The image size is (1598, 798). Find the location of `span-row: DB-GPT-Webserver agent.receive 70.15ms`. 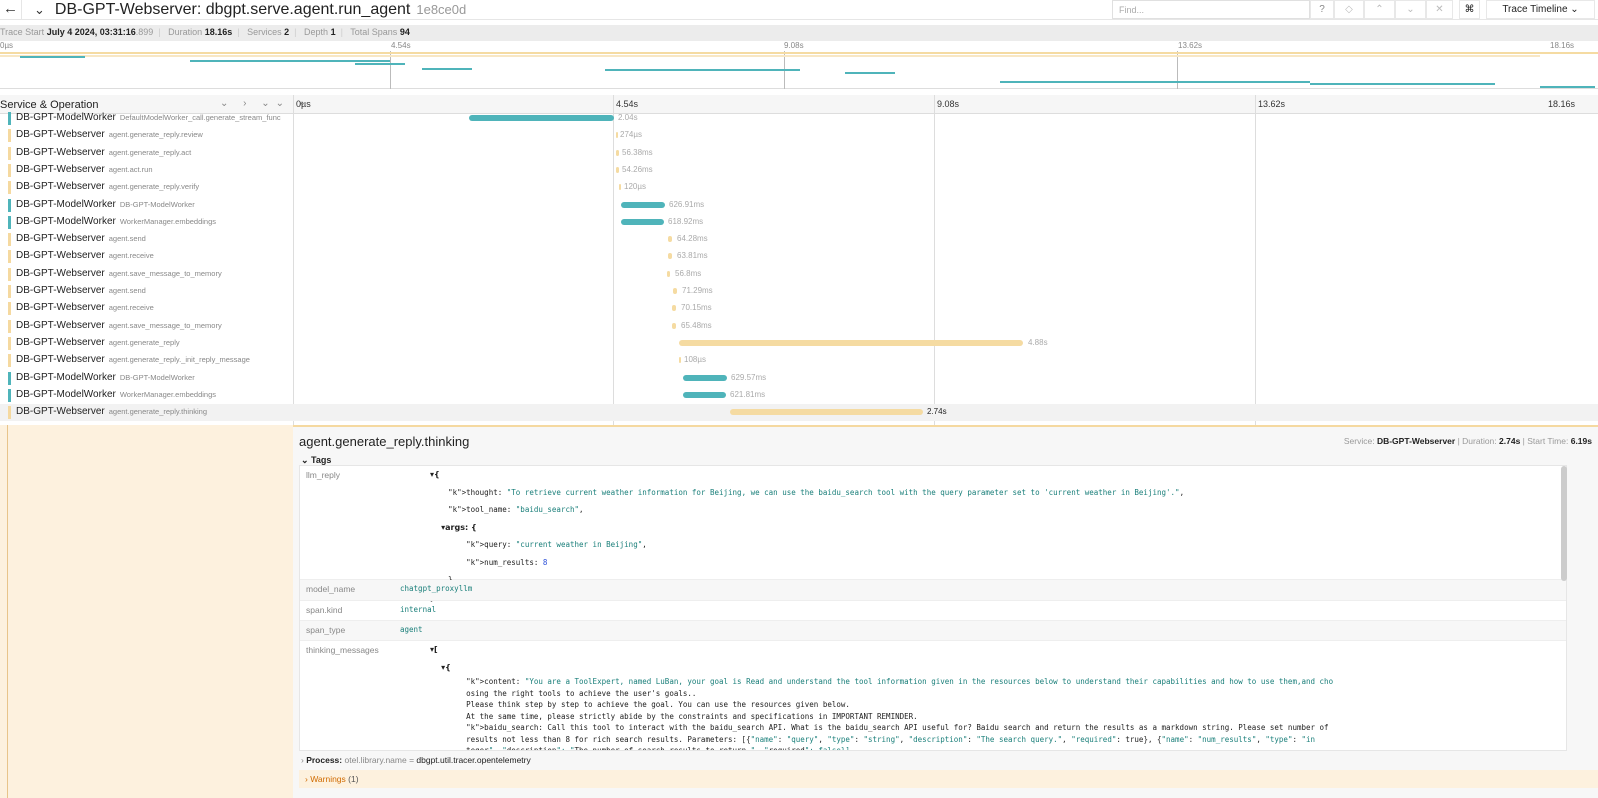

span-row: DB-GPT-Webserver agent.receive 70.15ms is located at coordinates (799, 308).